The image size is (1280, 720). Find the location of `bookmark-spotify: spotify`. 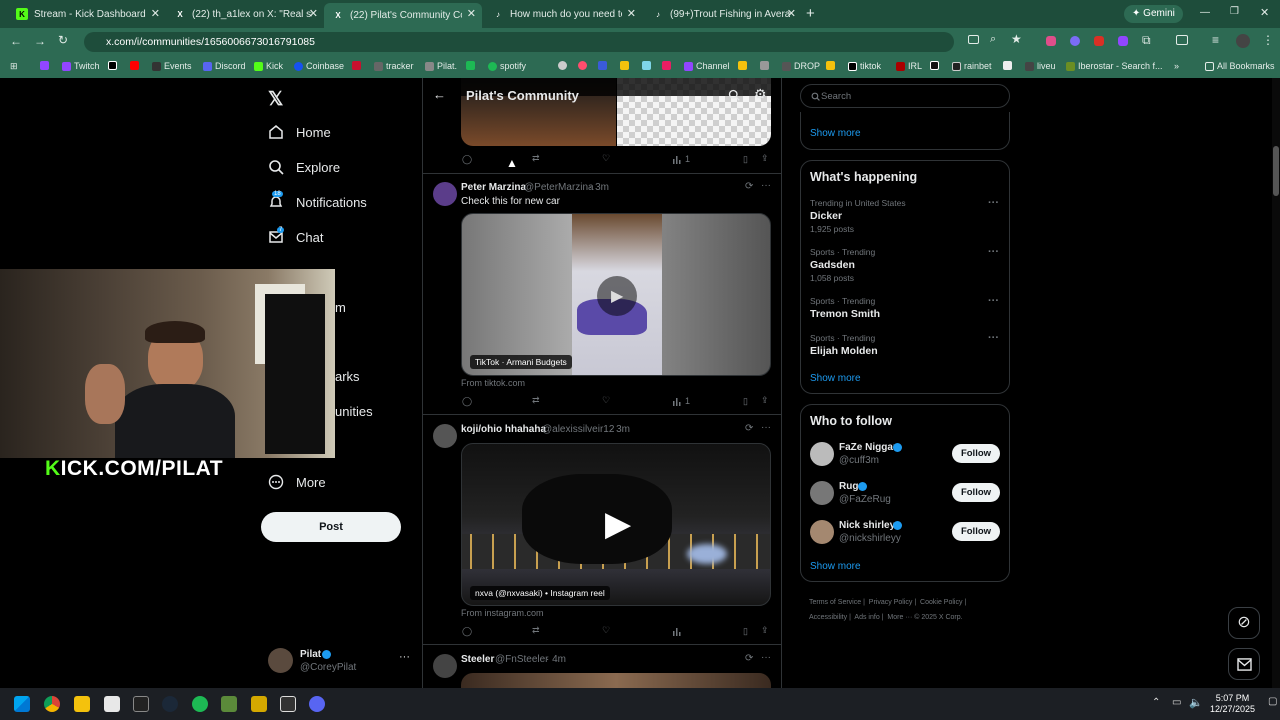

bookmark-spotify: spotify is located at coordinates (507, 66).